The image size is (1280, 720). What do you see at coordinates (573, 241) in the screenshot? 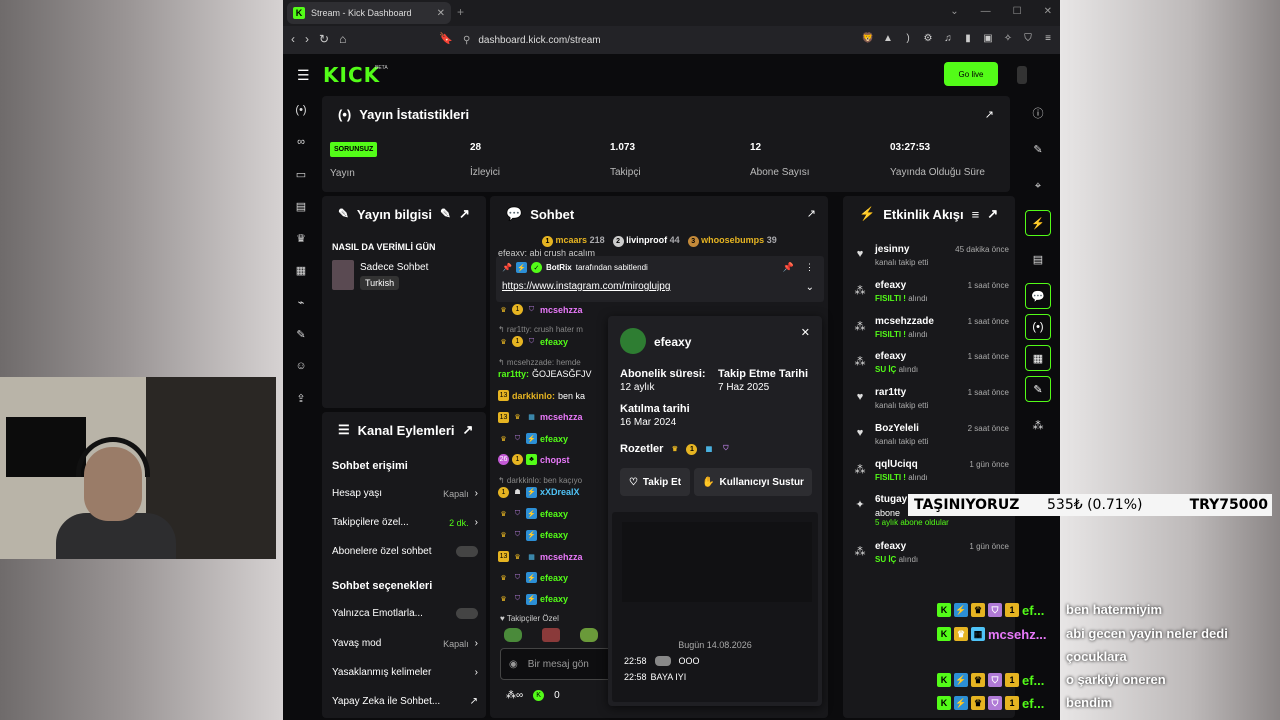
I see `top-gifter-1: 1 mcaars 218` at bounding box center [573, 241].